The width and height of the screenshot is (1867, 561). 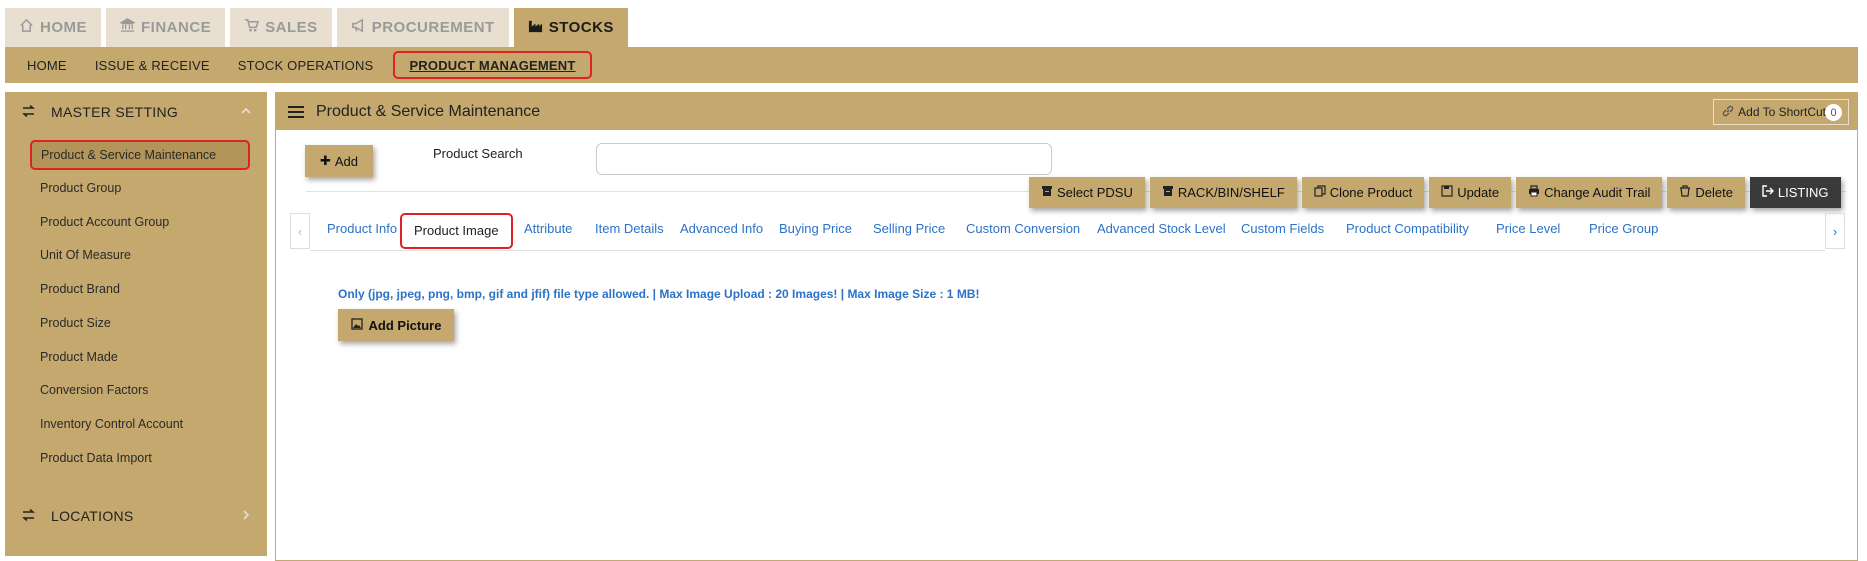 What do you see at coordinates (535, 27) in the screenshot?
I see `industry-icon` at bounding box center [535, 27].